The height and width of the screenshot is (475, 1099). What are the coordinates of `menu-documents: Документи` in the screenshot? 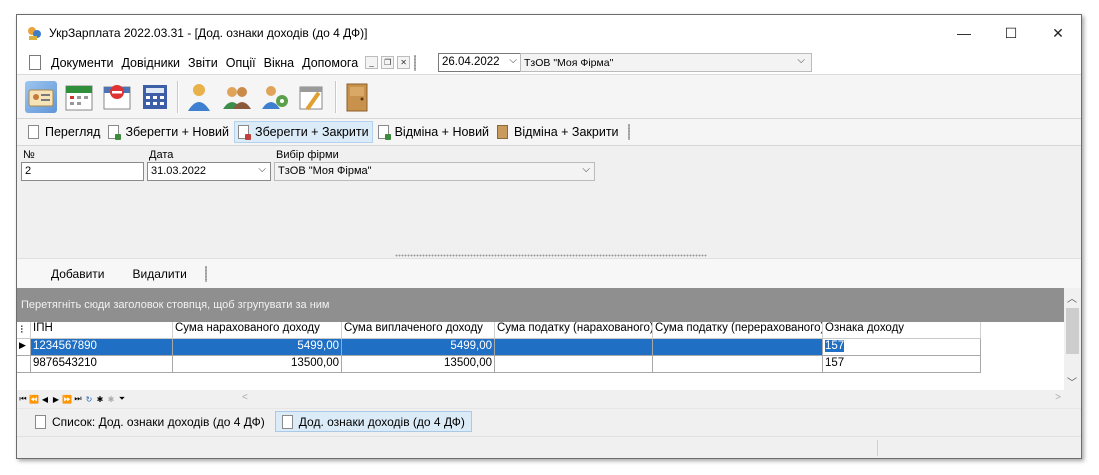 It's located at (82, 63).